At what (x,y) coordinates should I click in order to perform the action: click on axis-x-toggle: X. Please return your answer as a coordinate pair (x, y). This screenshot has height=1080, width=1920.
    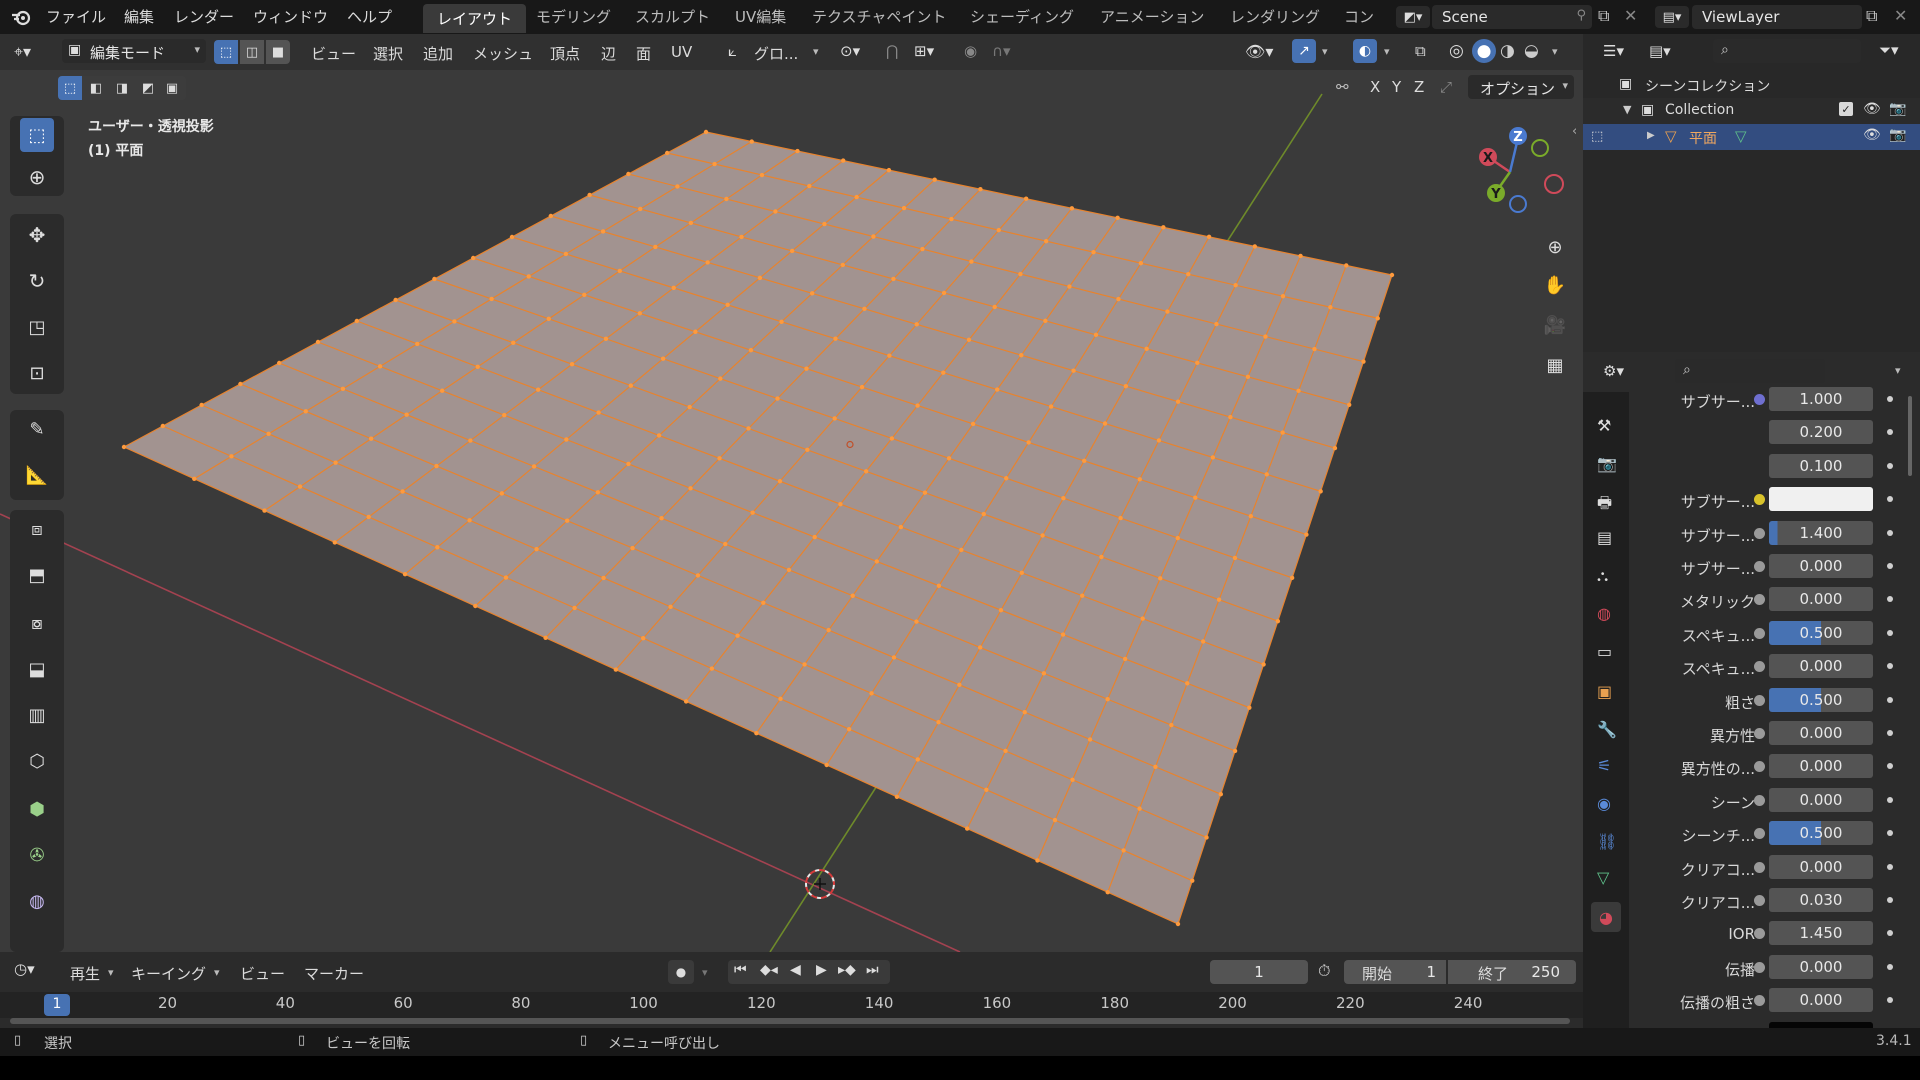
    Looking at the image, I should click on (1375, 87).